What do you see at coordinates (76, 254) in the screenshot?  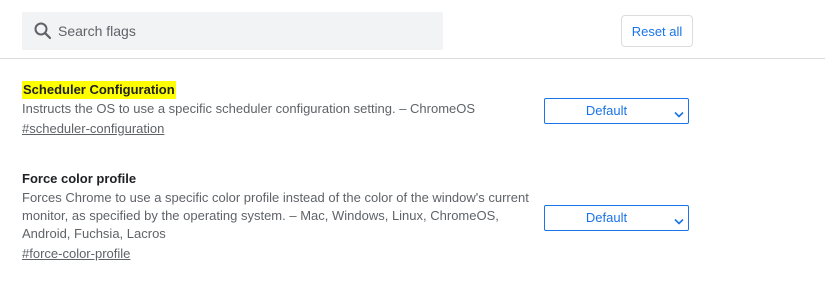 I see `flag-permalink: #force-color-profile` at bounding box center [76, 254].